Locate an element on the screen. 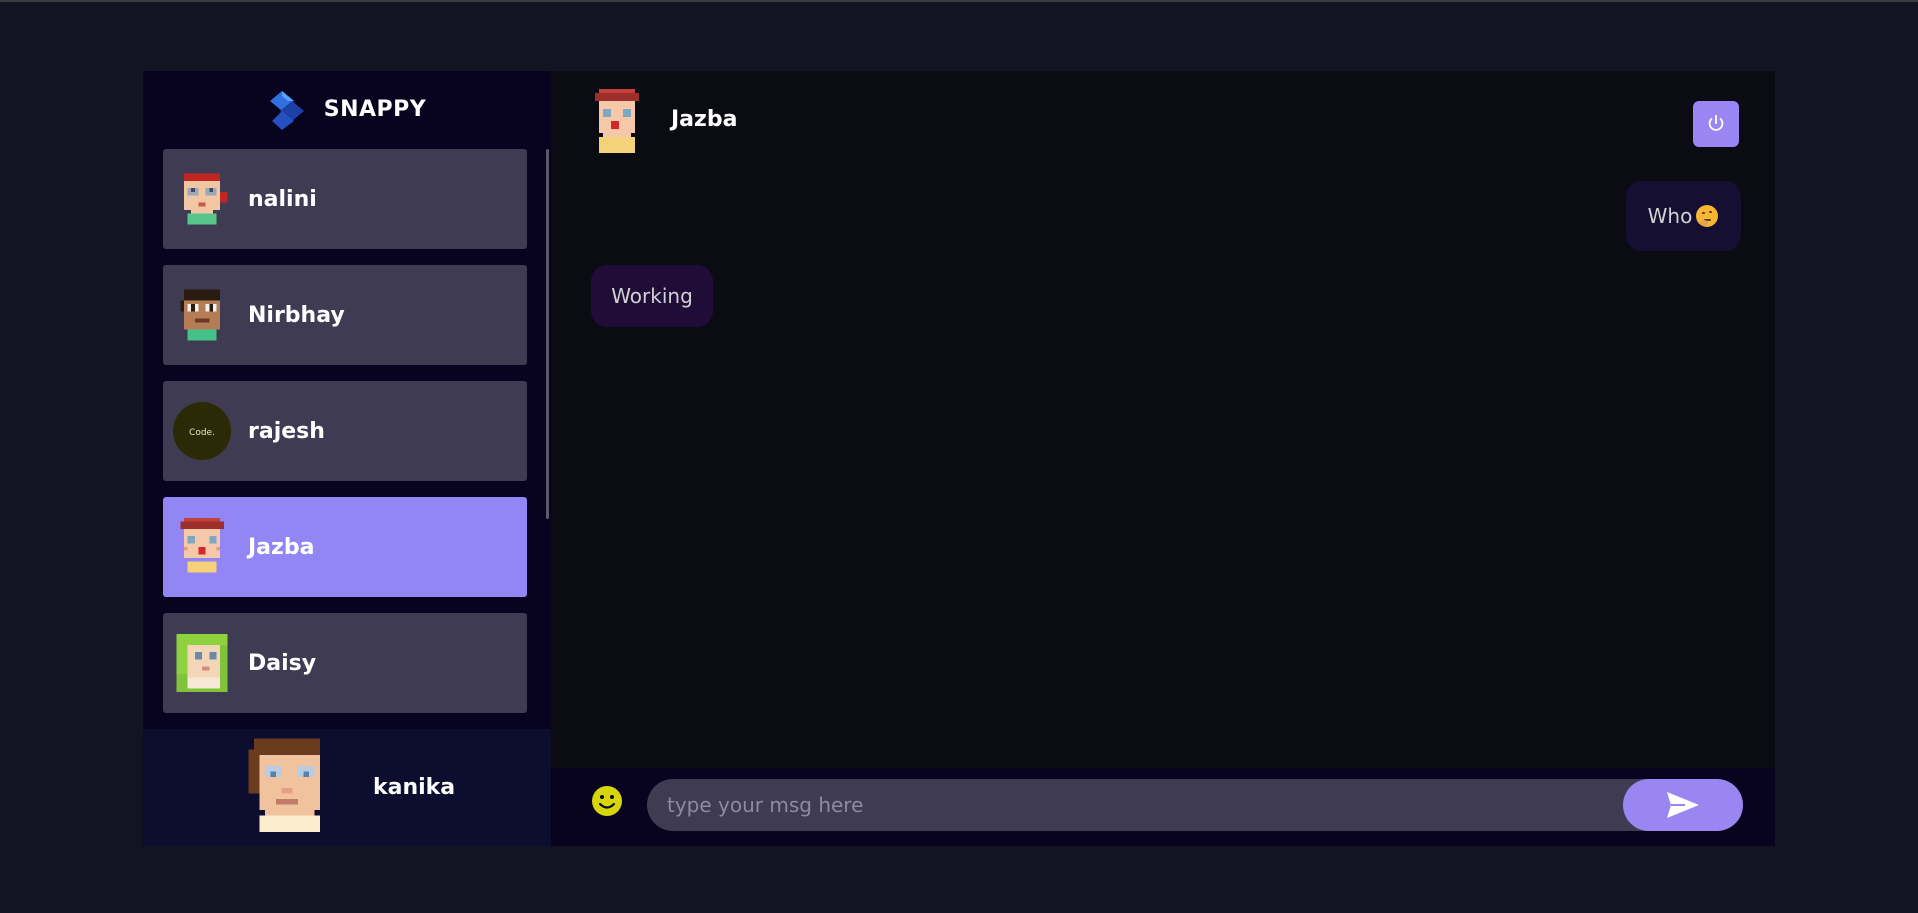  daisy-avatar is located at coordinates (202, 663).